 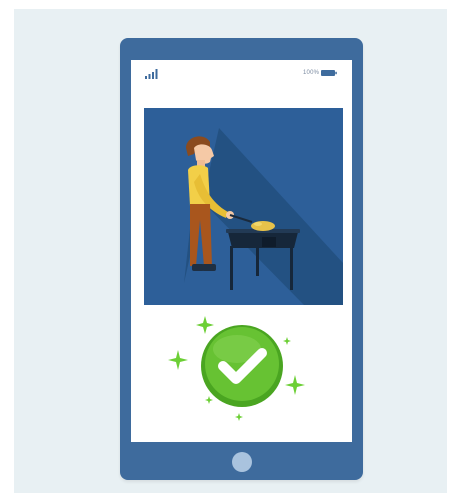 I want to click on status-bar: 100%, so click(x=241, y=75).